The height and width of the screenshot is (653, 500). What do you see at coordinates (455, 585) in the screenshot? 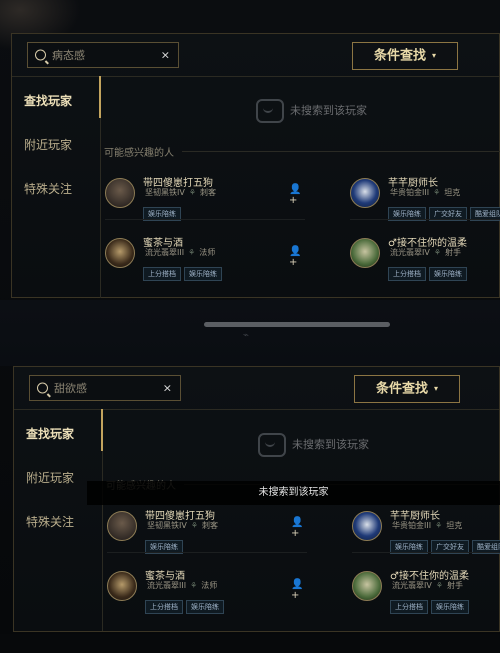
I see `role-text: 射手` at bounding box center [455, 585].